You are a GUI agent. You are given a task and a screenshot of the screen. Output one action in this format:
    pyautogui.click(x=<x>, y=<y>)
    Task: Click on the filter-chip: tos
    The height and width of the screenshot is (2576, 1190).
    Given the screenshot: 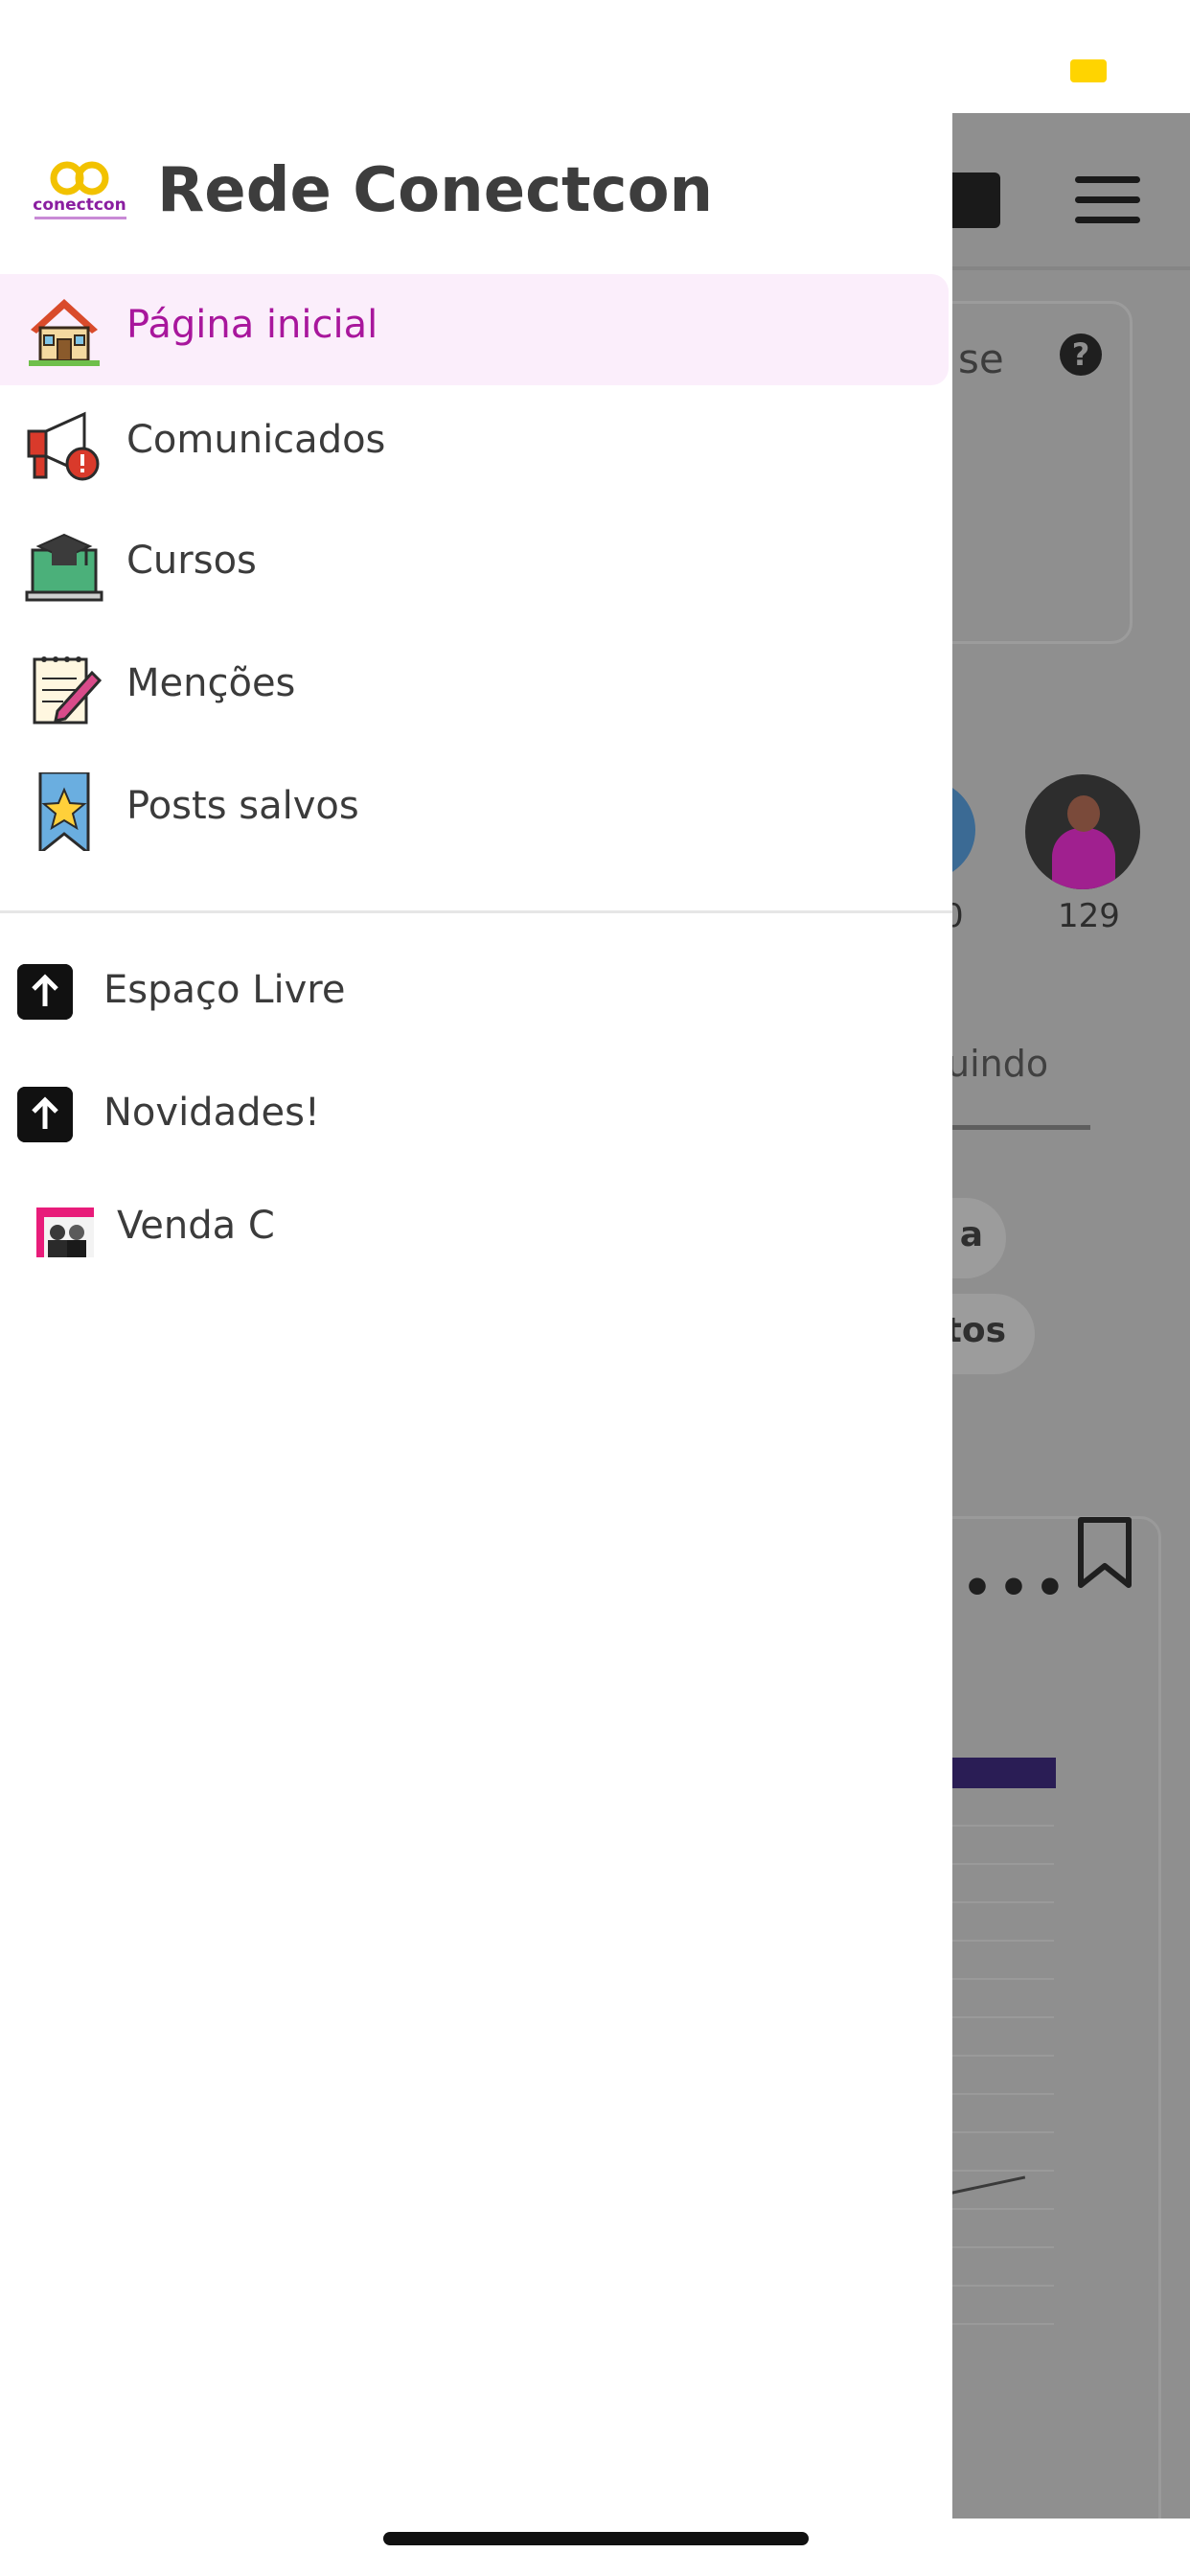 What is the action you would take?
    pyautogui.click(x=994, y=1334)
    